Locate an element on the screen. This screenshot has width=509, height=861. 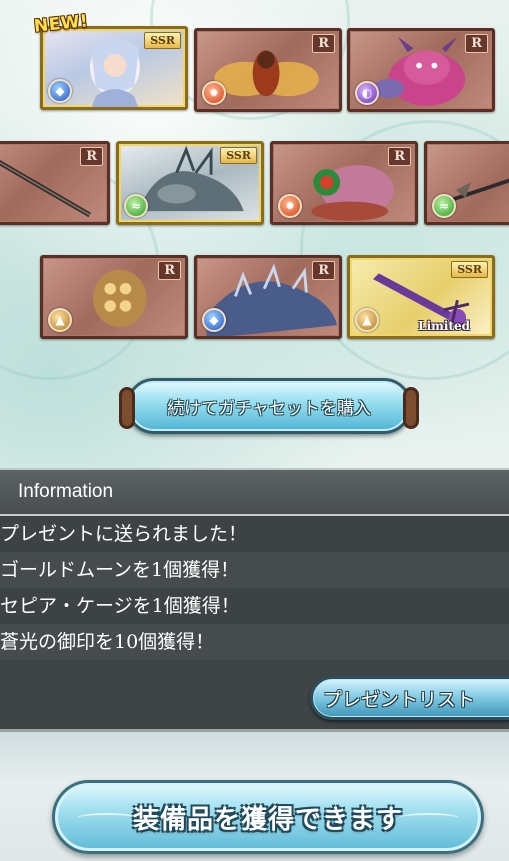
reward-card-r-summon: R ◆ is located at coordinates (268, 297).